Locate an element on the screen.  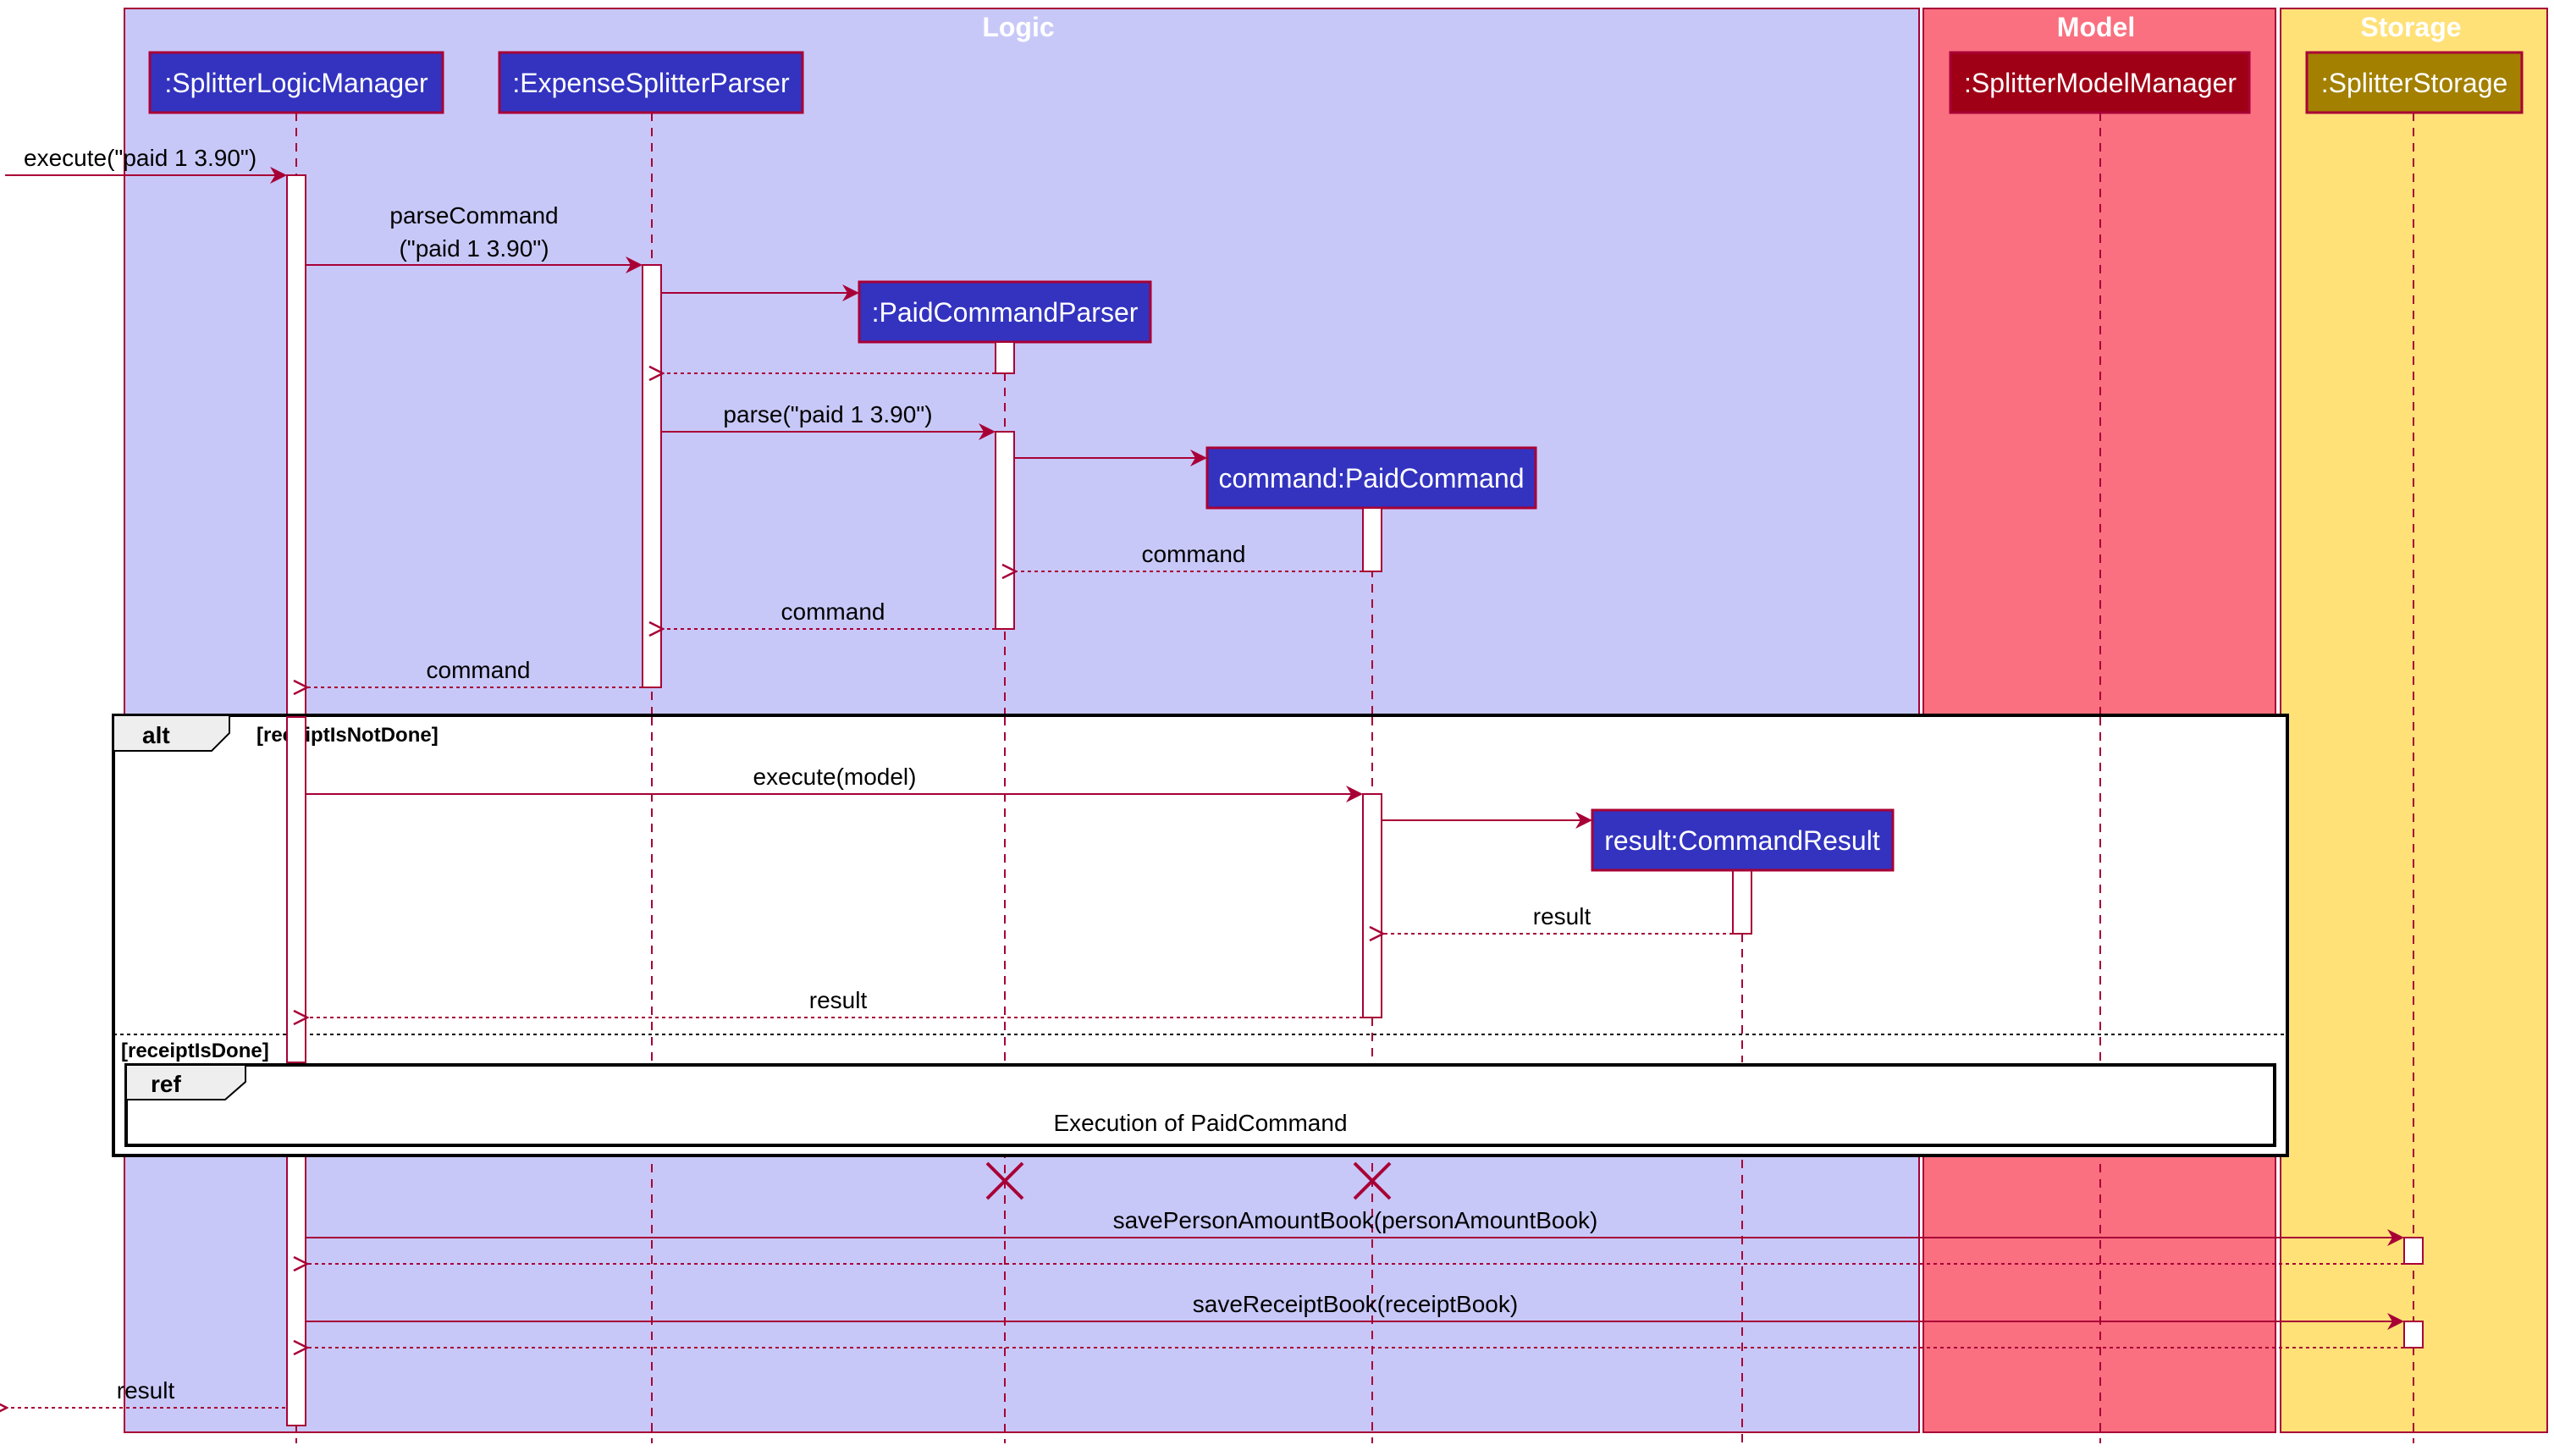
msg-parse-label: parse("paid 1 3.90") is located at coordinates (827, 414).